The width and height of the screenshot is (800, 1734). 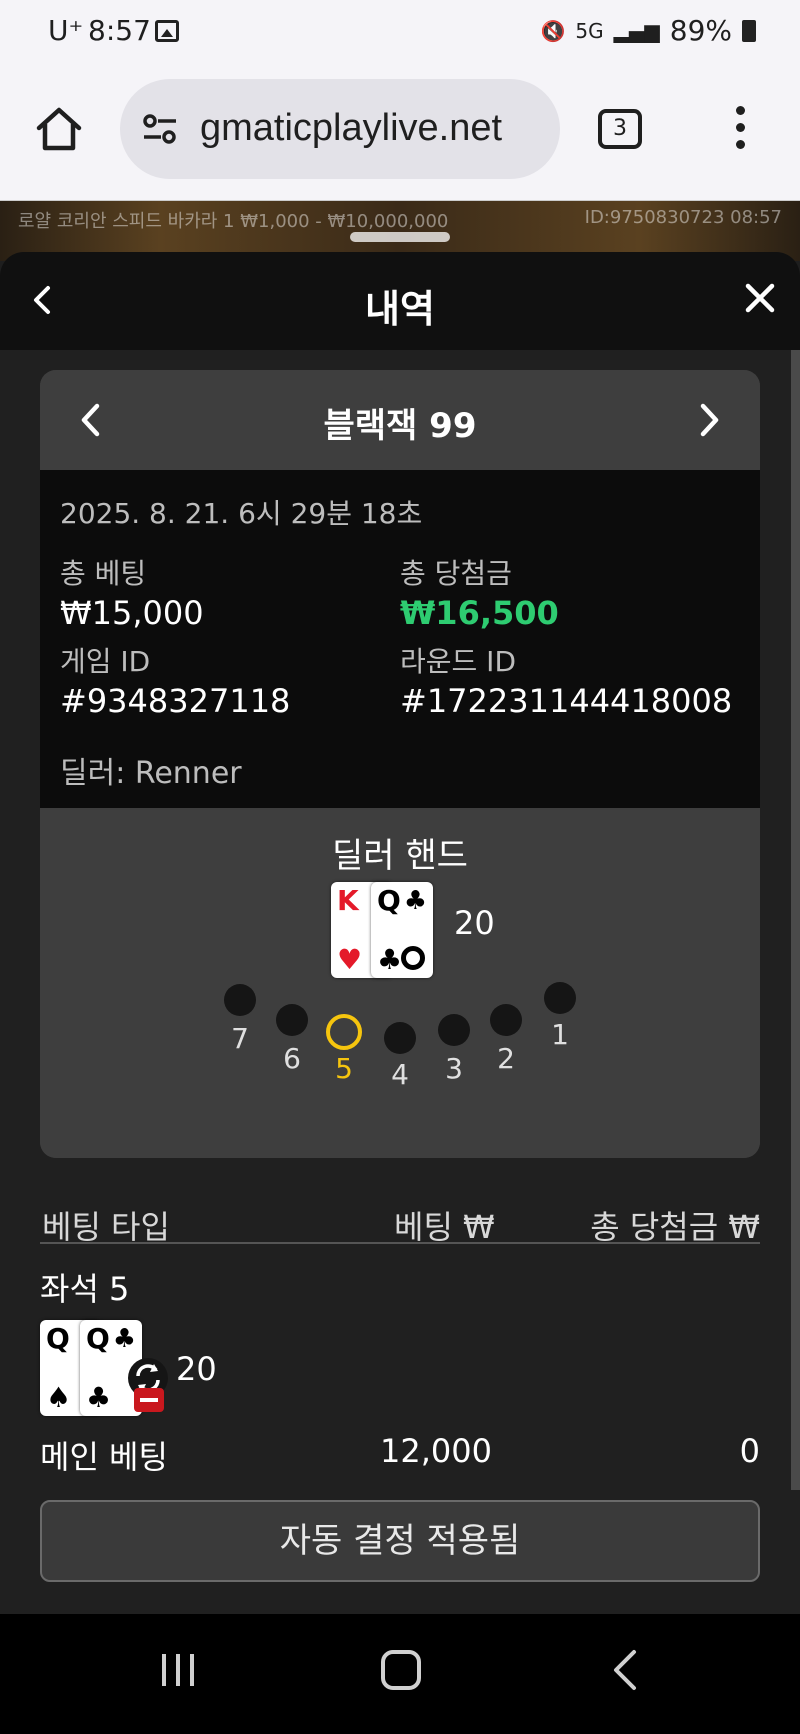 I want to click on close-icon, so click(x=760, y=298).